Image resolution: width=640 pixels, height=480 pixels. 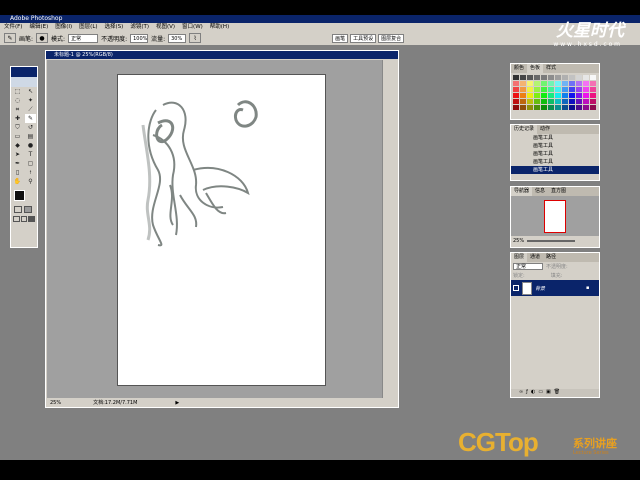 I want to click on tab-swatches: 色板, so click(x=535, y=68).